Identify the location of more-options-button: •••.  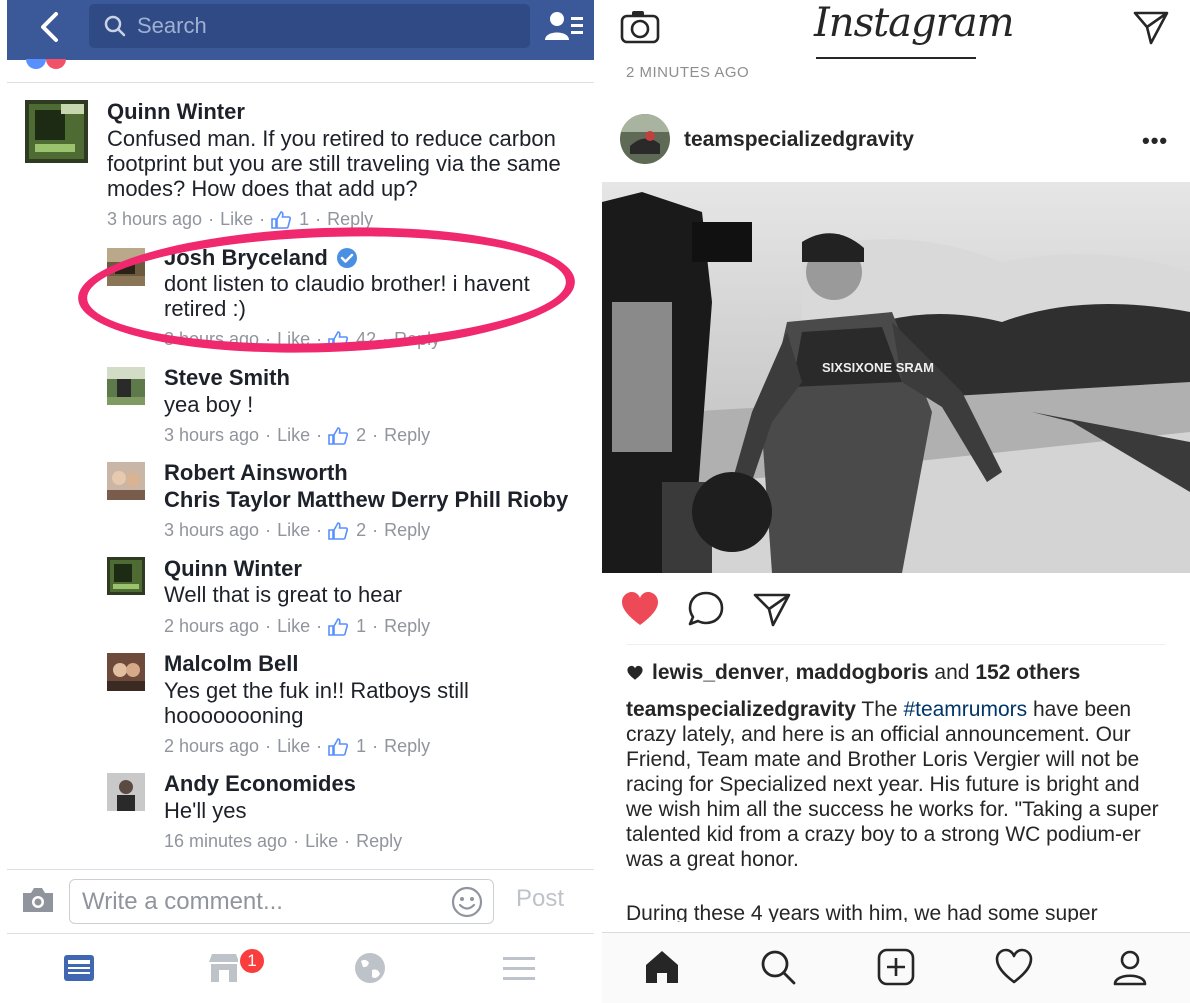
(1155, 141).